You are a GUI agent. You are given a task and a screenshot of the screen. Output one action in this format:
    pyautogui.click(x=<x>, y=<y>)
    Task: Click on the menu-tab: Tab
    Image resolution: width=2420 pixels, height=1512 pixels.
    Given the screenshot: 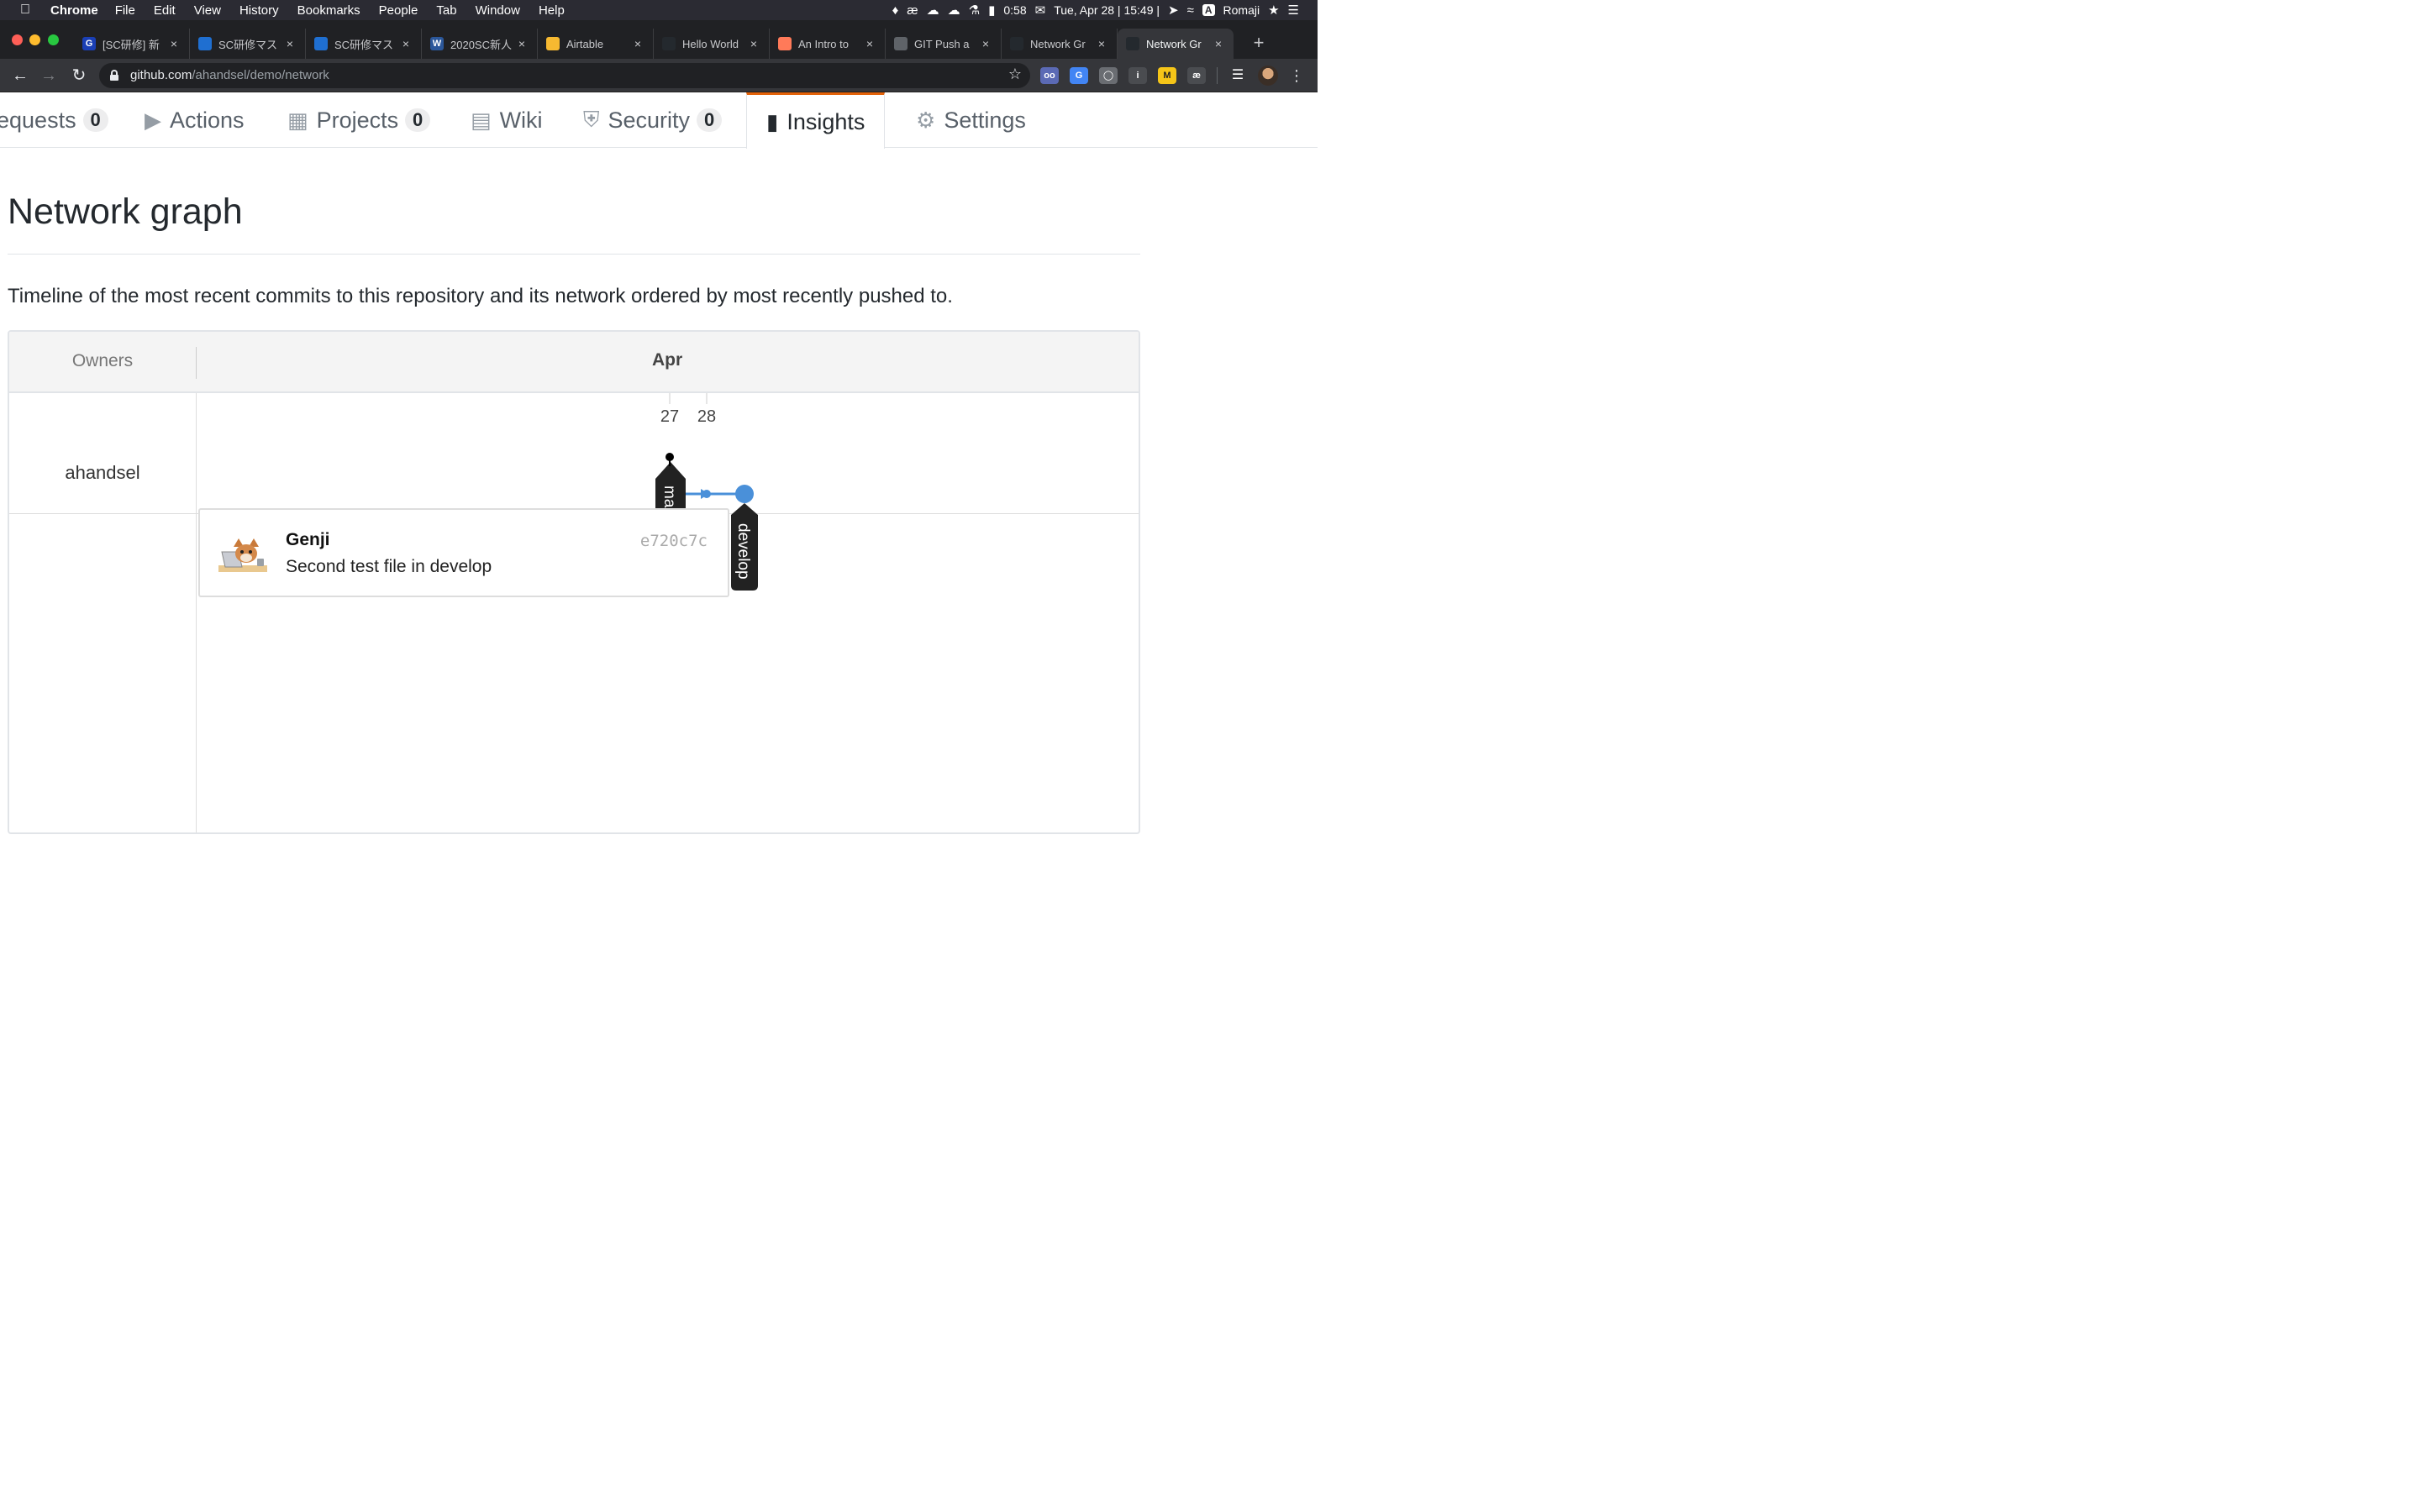 What is the action you would take?
    pyautogui.click(x=446, y=10)
    